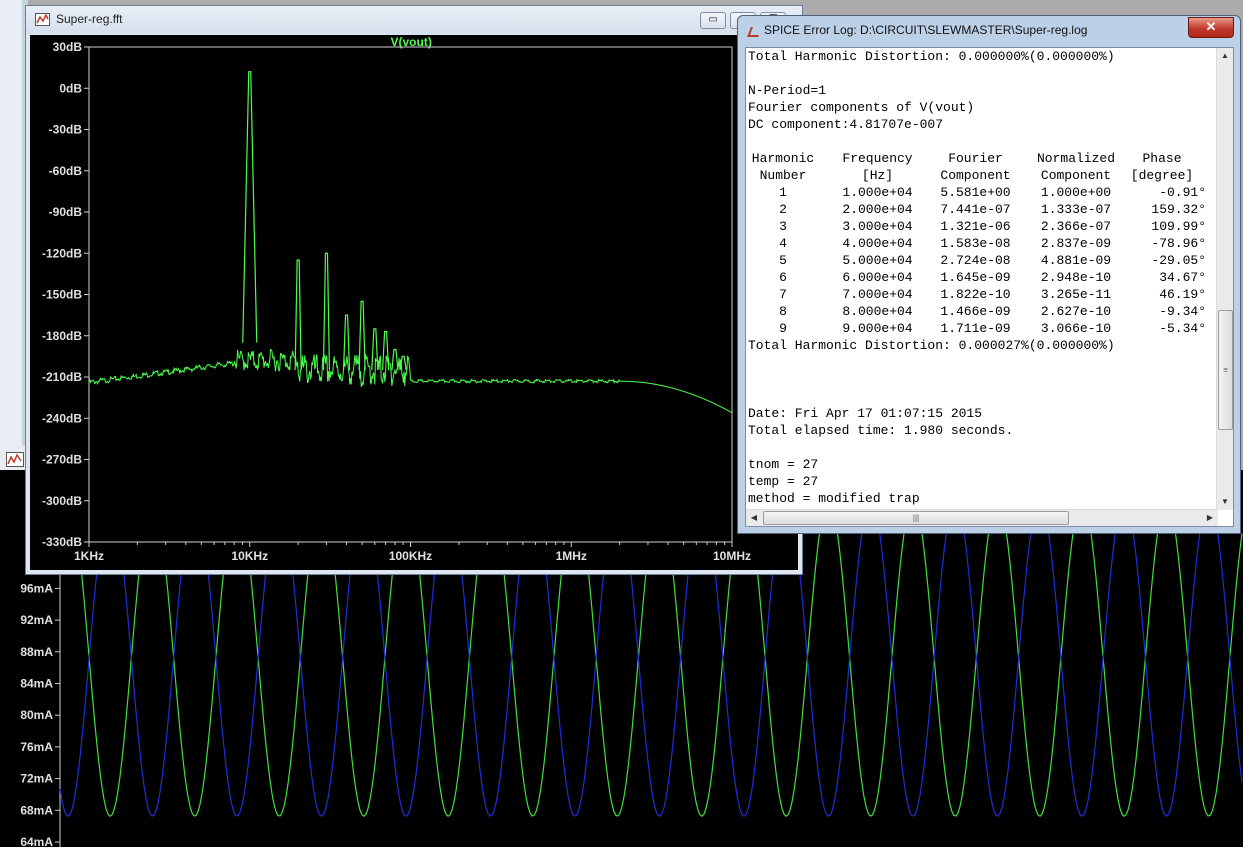  Describe the element at coordinates (1211, 27) in the screenshot. I see `close-button: ✕` at that location.